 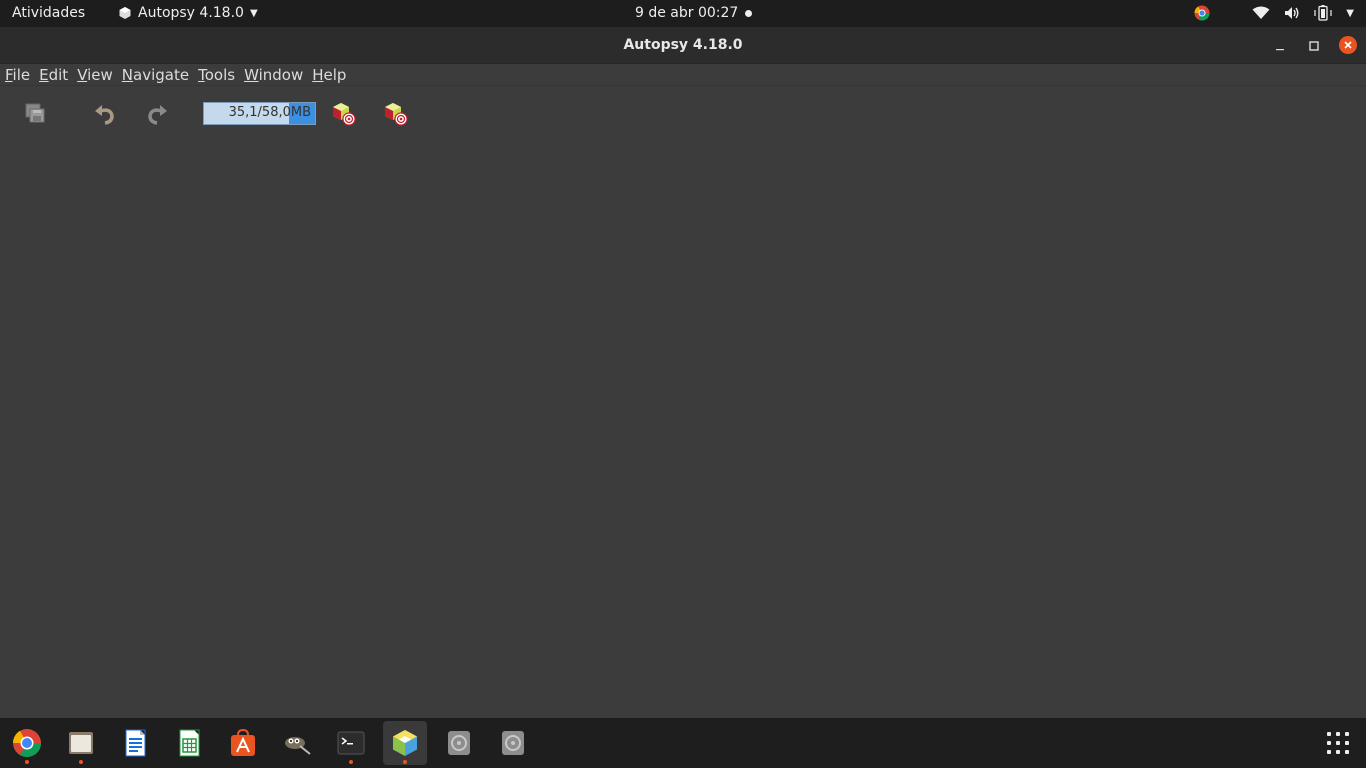 I want to click on redo-button, so click(x=157, y=114).